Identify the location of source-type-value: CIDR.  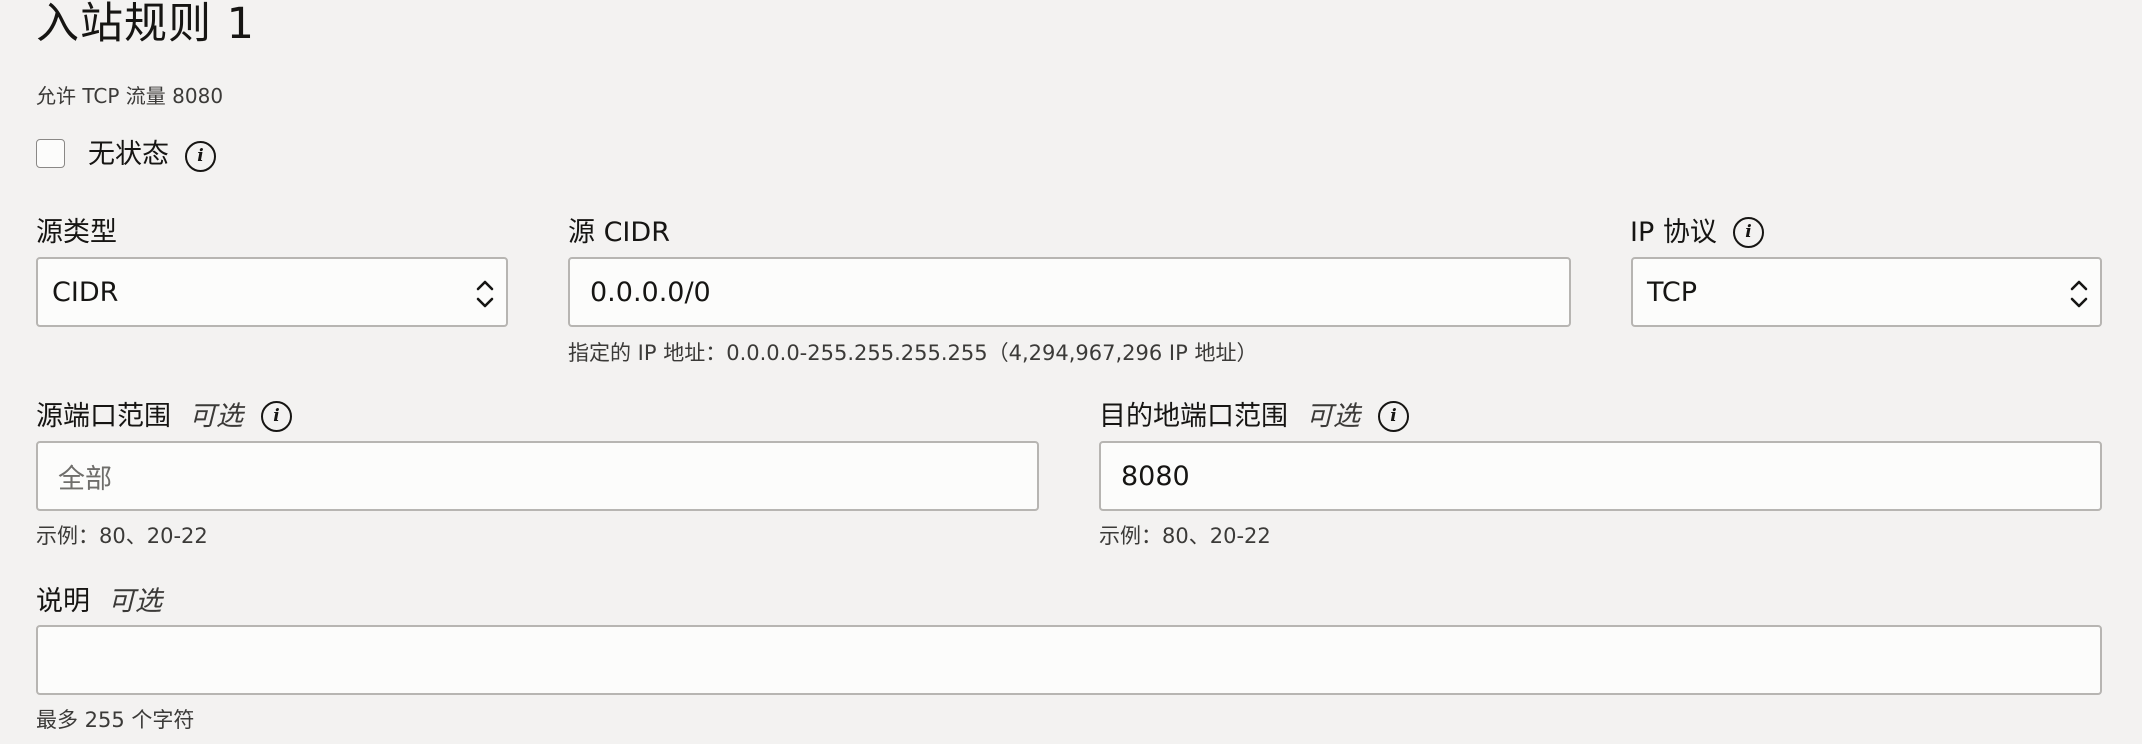
(85, 292).